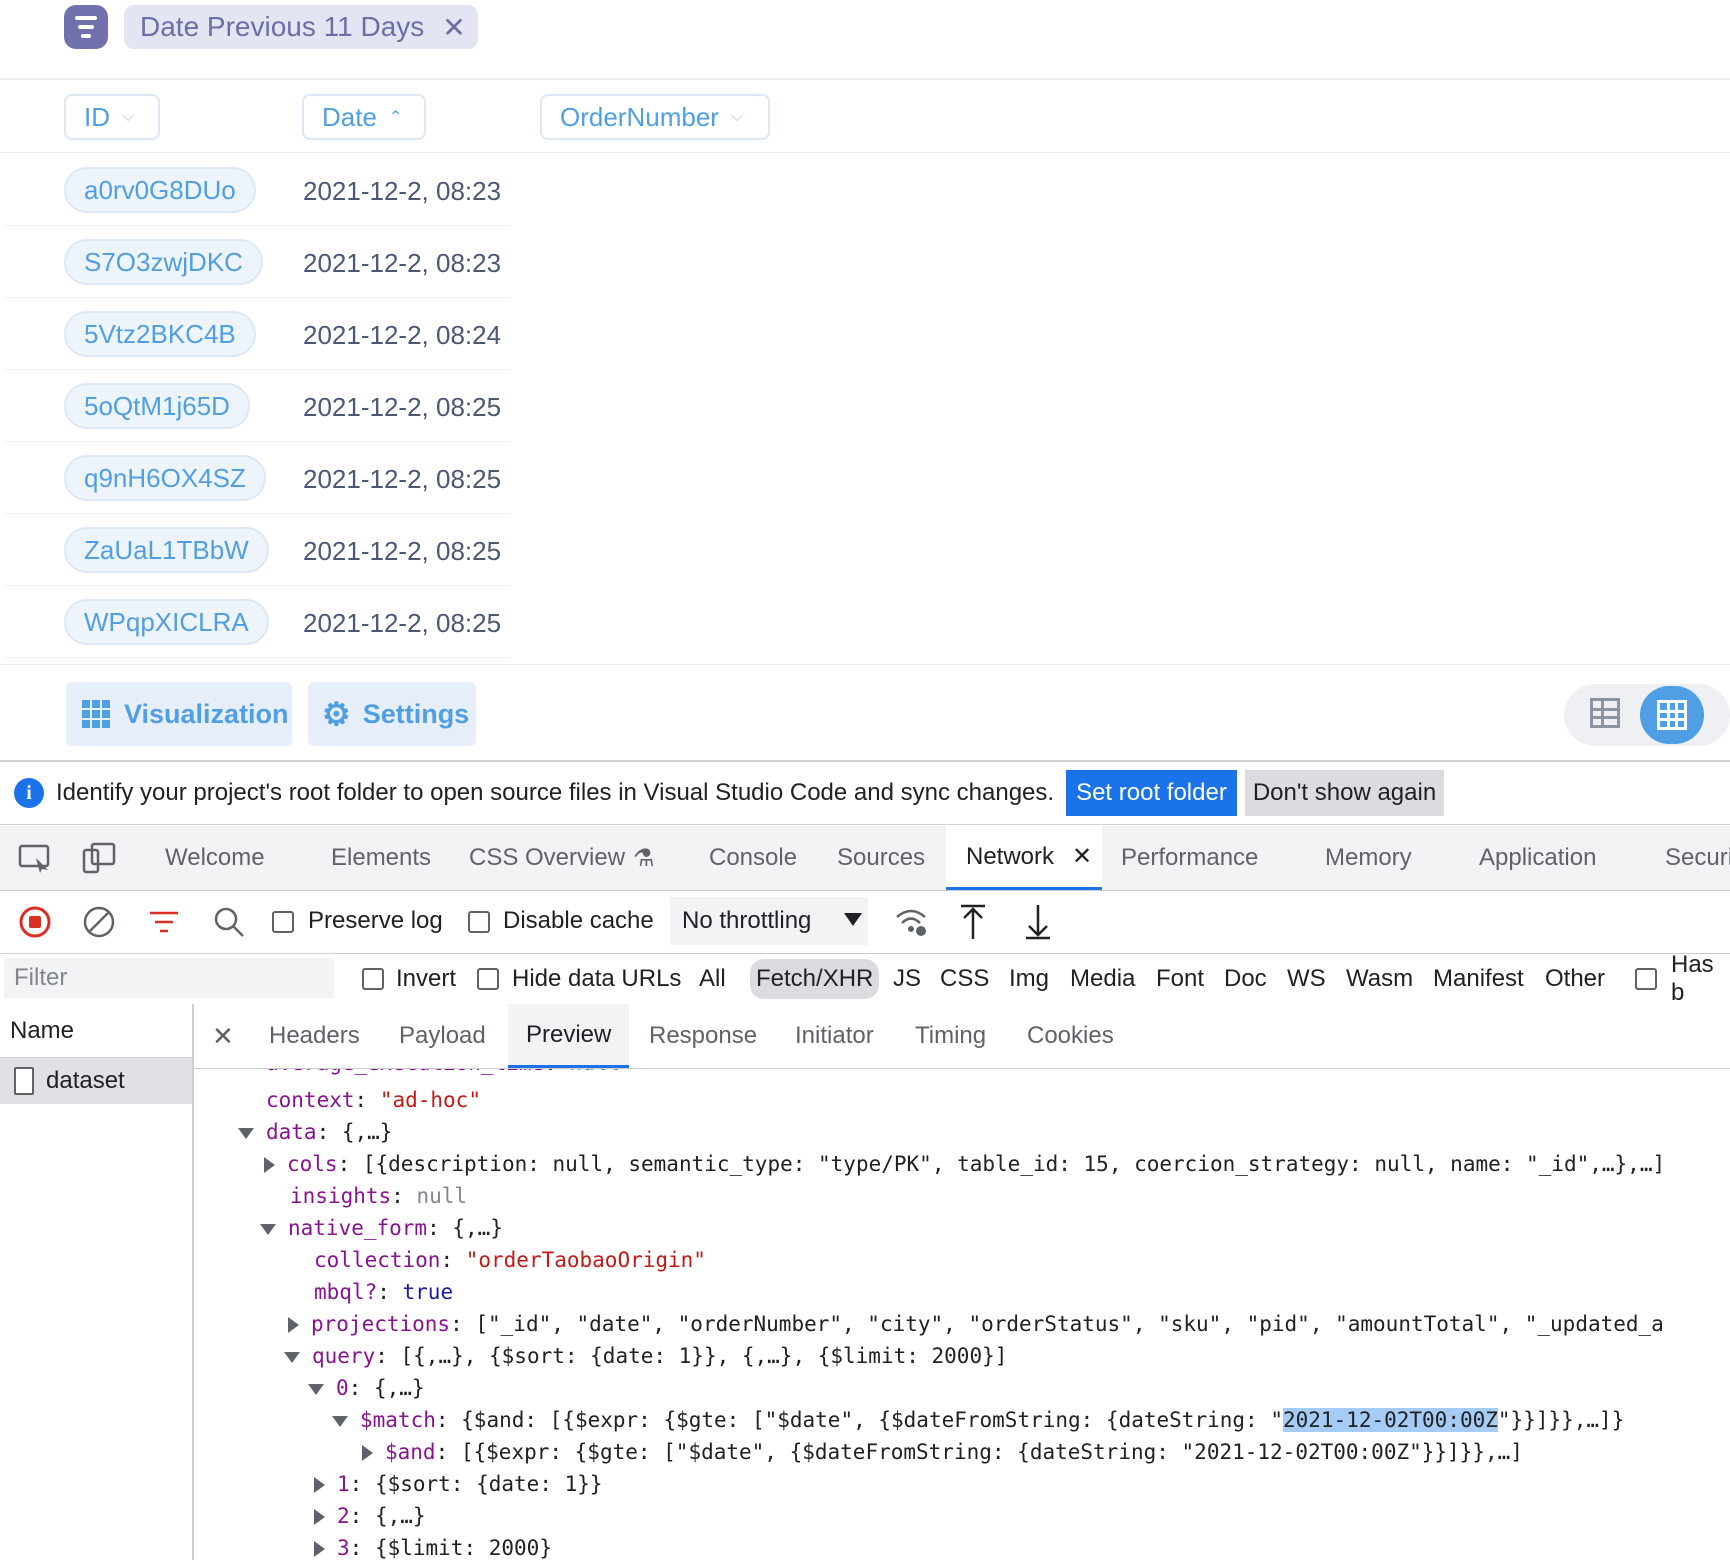 Image resolution: width=1730 pixels, height=1562 pixels. I want to click on filter-type-fetch-xhr: Fetch/XHR, so click(815, 979).